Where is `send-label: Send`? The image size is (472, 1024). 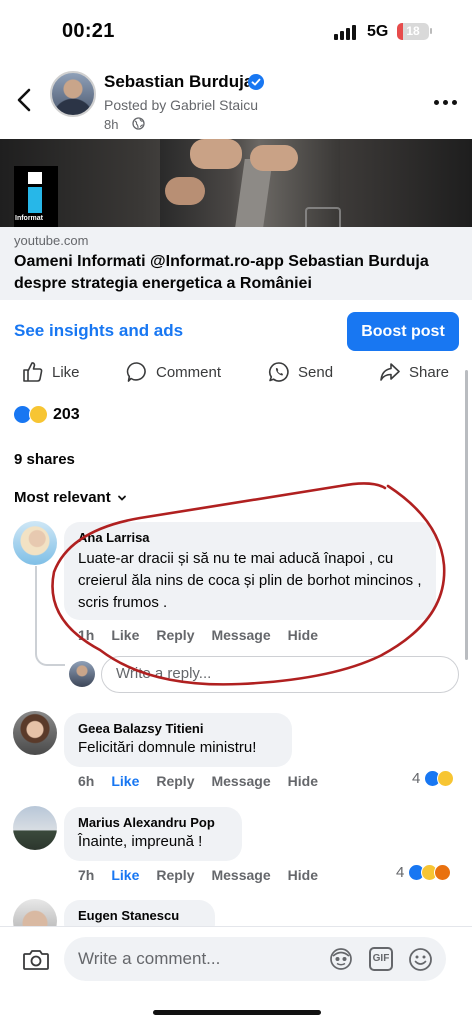 send-label: Send is located at coordinates (316, 372).